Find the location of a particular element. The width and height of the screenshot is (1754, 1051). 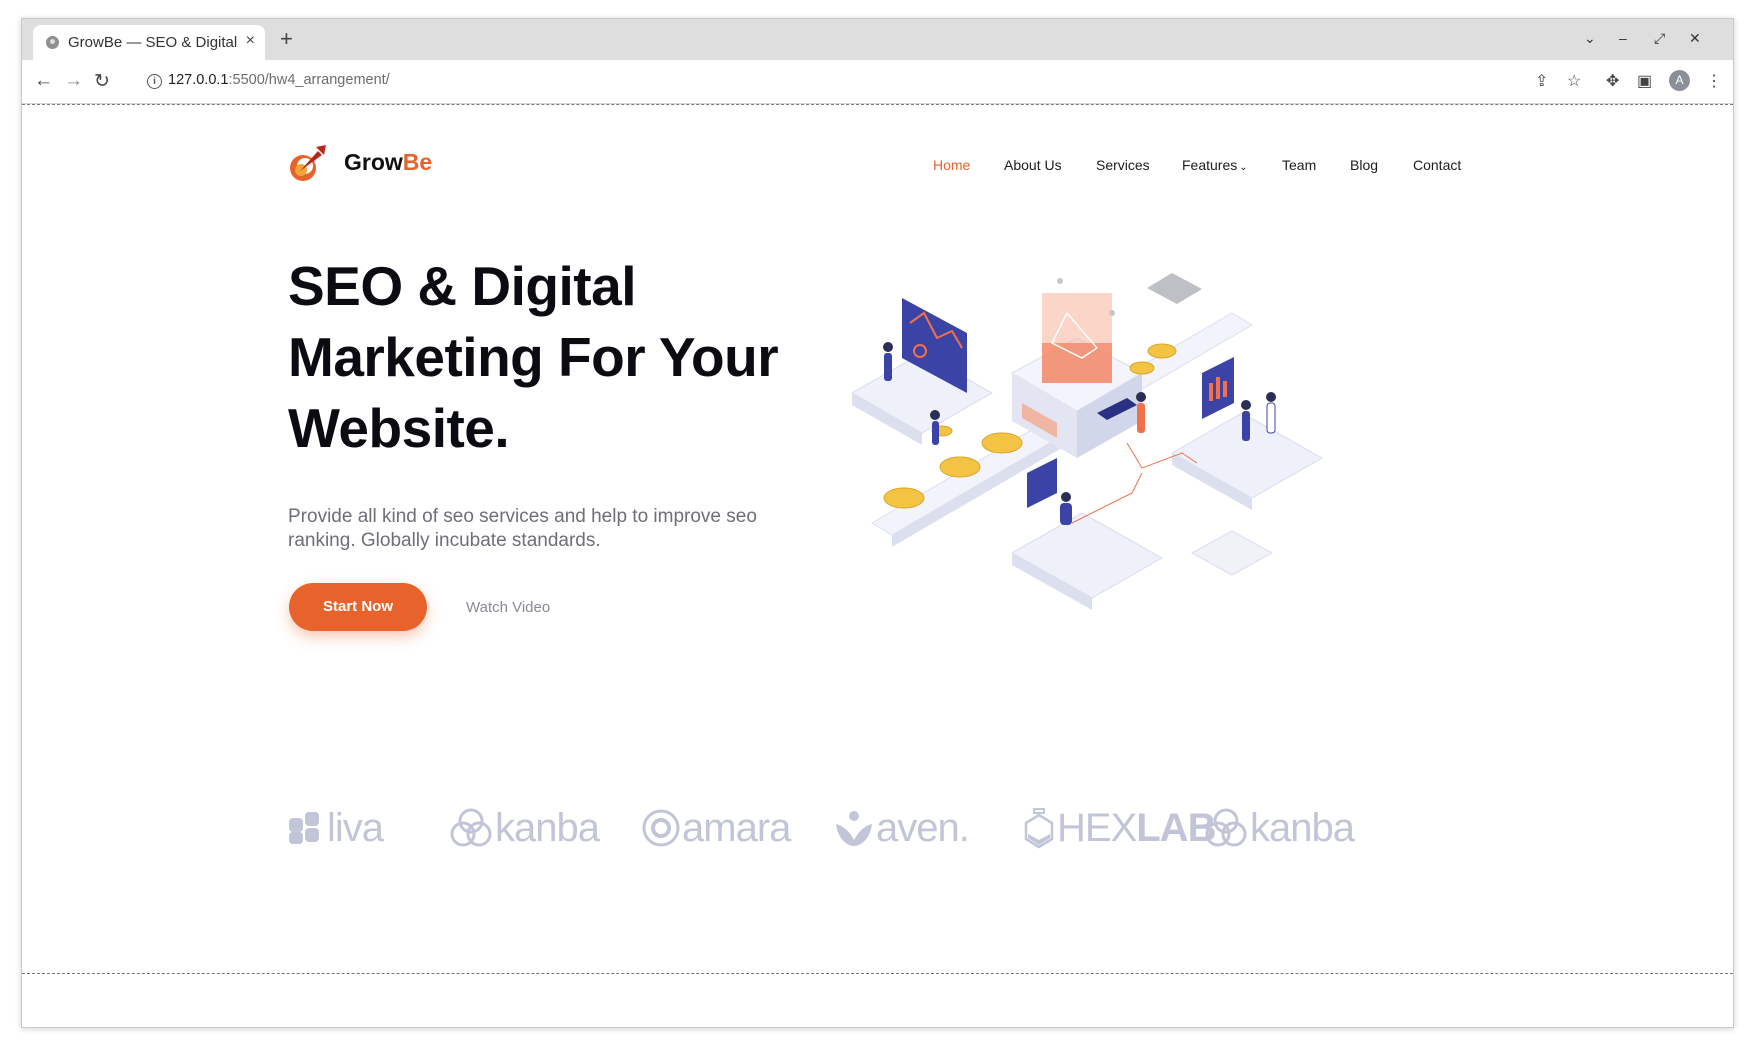

nav-services: Services is located at coordinates (1123, 165).